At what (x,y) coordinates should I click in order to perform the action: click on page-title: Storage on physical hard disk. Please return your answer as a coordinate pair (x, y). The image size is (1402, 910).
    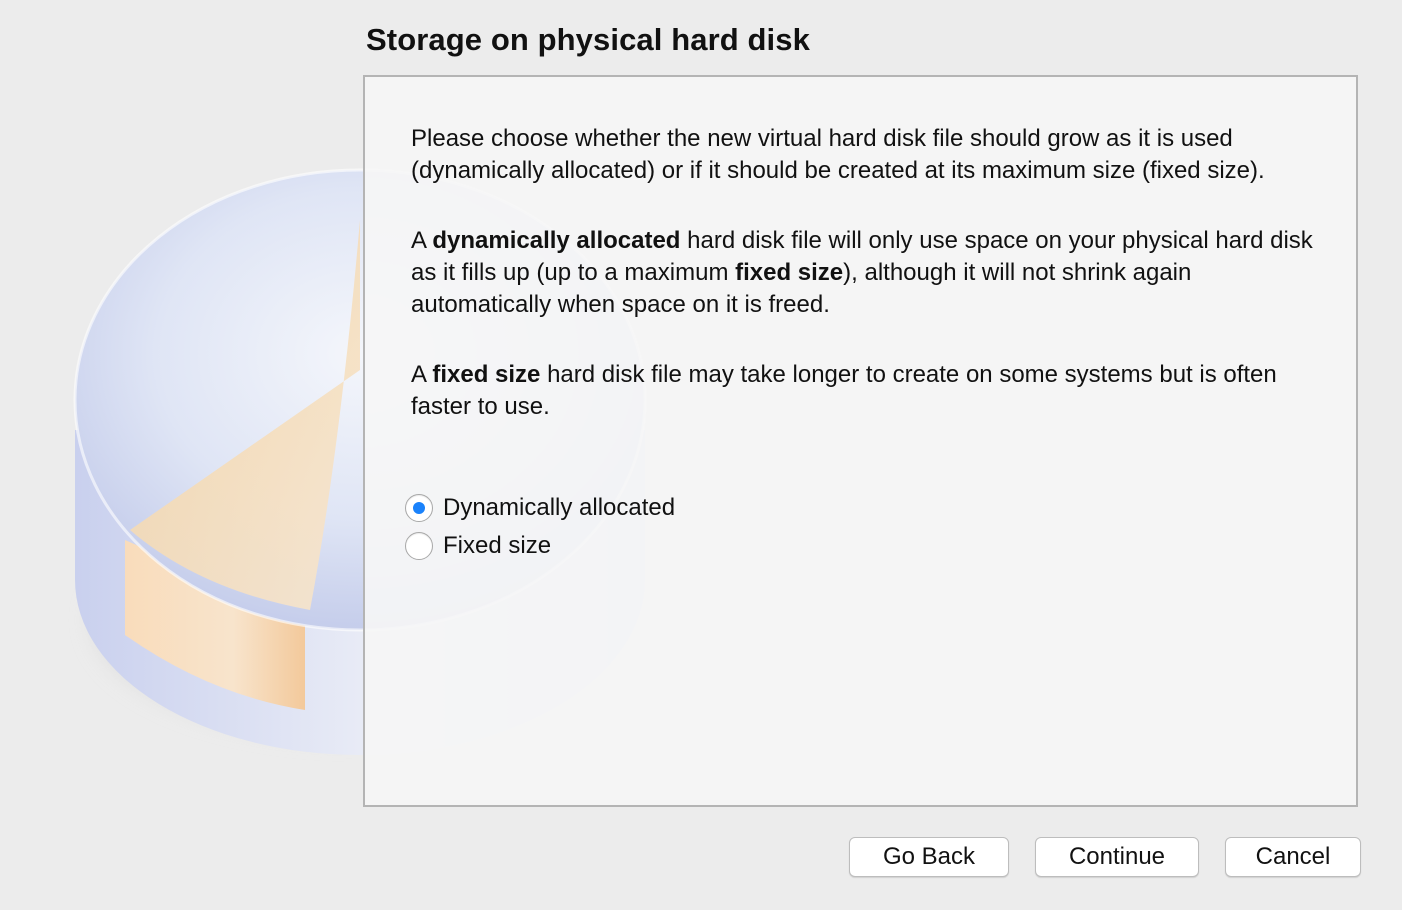
    Looking at the image, I should click on (588, 39).